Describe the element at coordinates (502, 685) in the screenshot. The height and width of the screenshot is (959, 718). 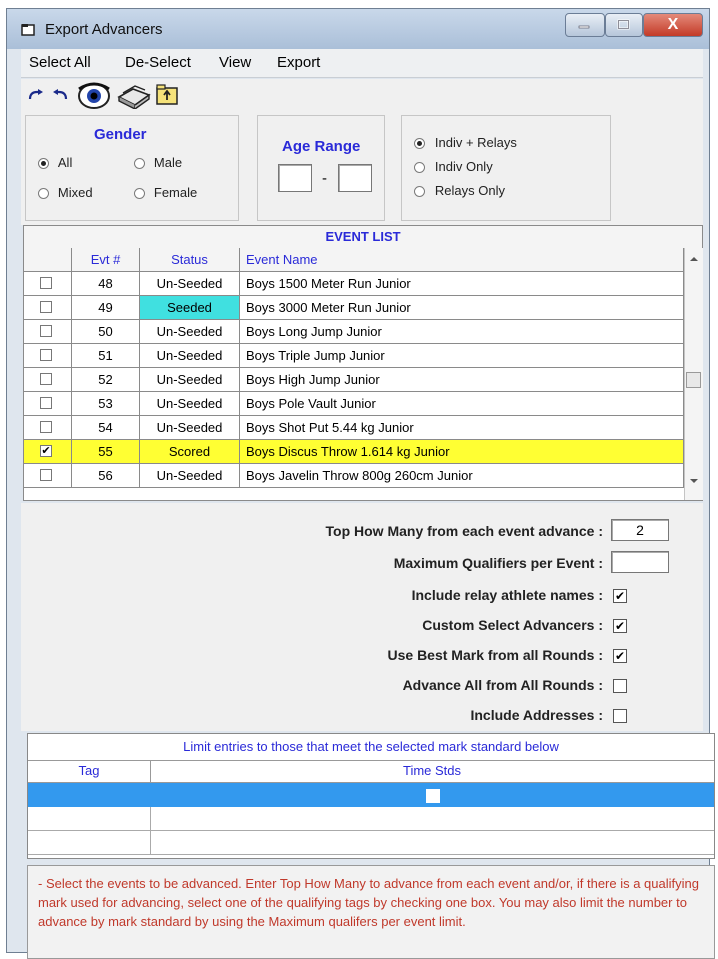
I see `option-label: Advance All from All Rounds :` at that location.